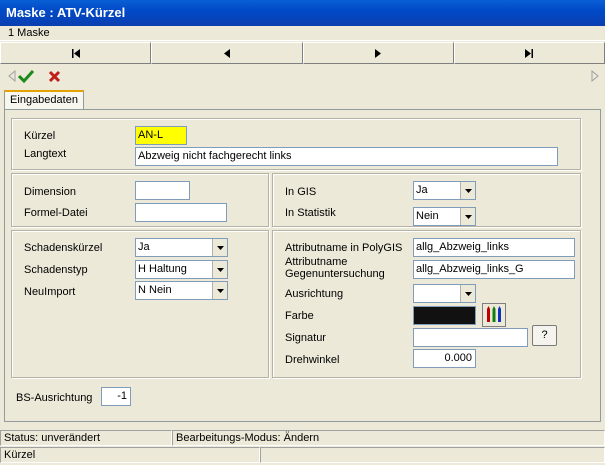 The width and height of the screenshot is (605, 465). Describe the element at coordinates (302, 13) in the screenshot. I see `window-title: Maske : ATV-Kürzel` at that location.